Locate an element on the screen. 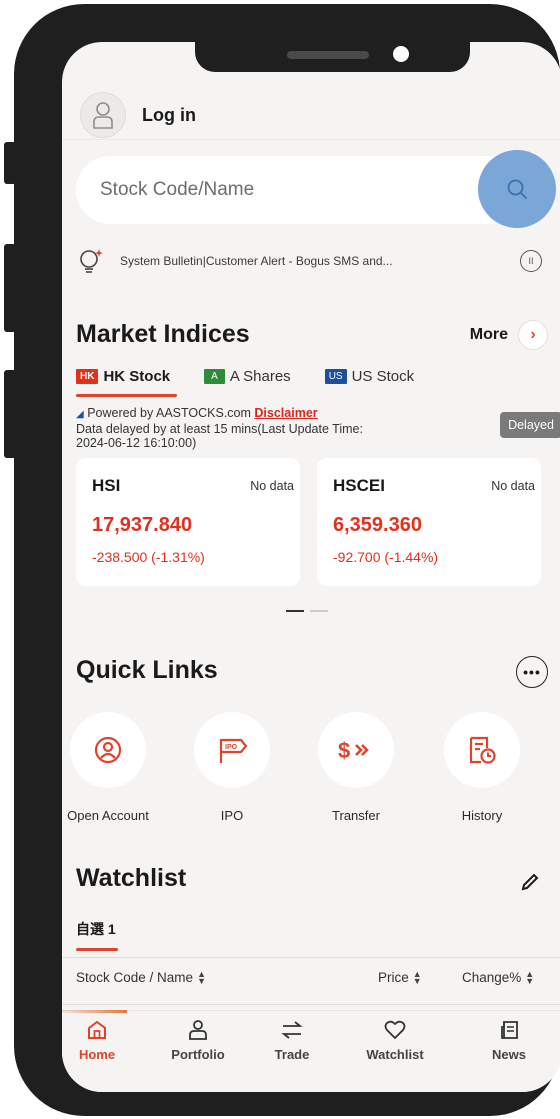 The height and width of the screenshot is (1119, 560). quick-link-label: IPO is located at coordinates (232, 815).